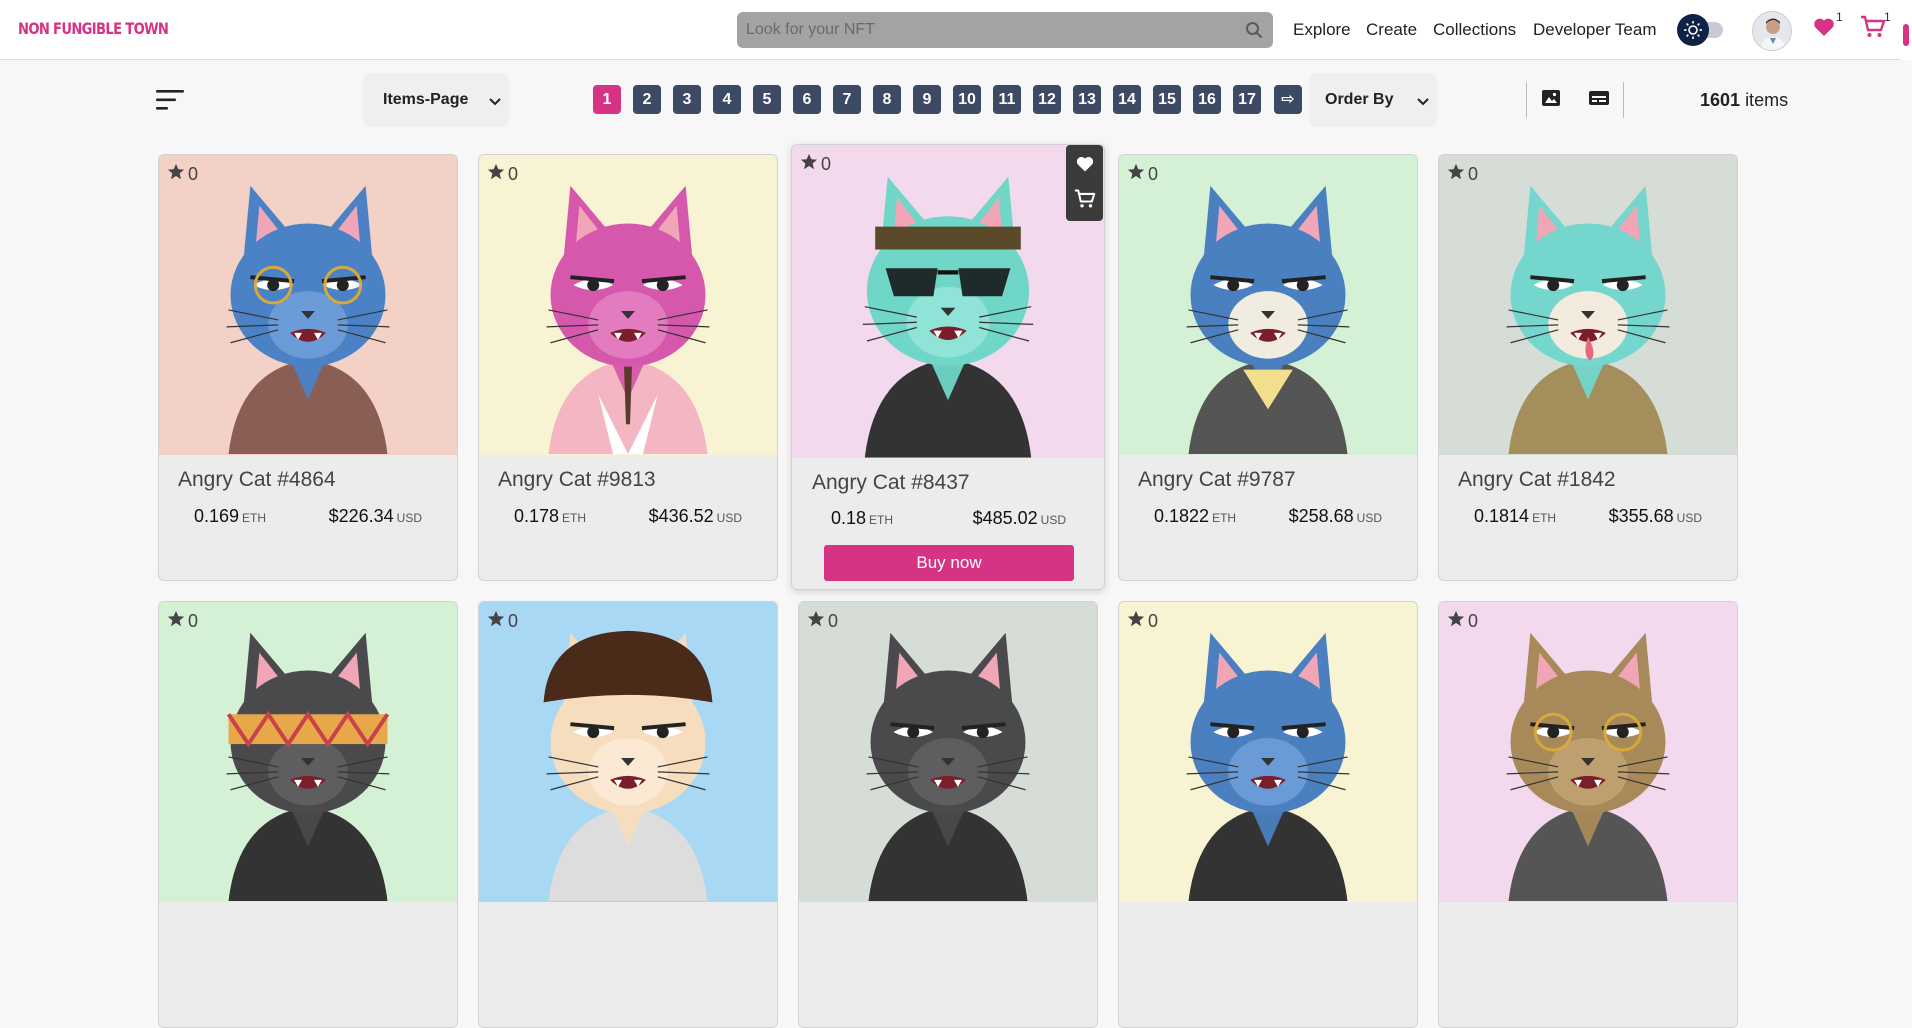 This screenshot has height=1028, width=1912. What do you see at coordinates (1084, 183) in the screenshot?
I see `quick-actions` at bounding box center [1084, 183].